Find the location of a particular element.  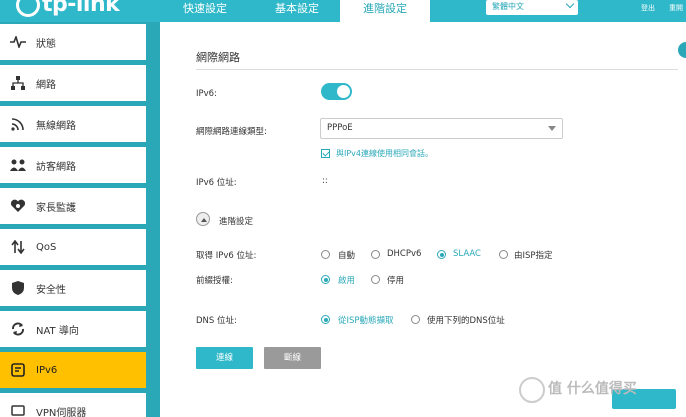

radio-dns-isp is located at coordinates (325, 319).